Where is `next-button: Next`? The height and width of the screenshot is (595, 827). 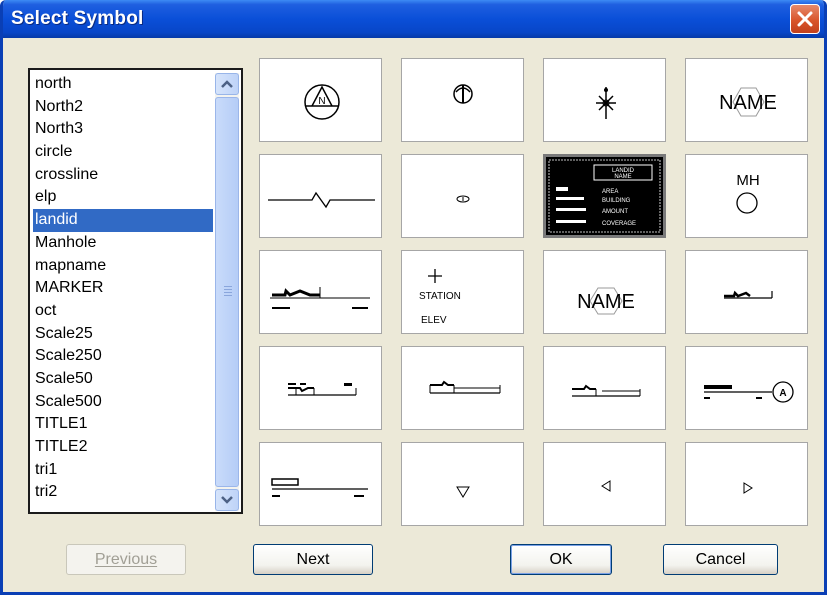
next-button: Next is located at coordinates (313, 559).